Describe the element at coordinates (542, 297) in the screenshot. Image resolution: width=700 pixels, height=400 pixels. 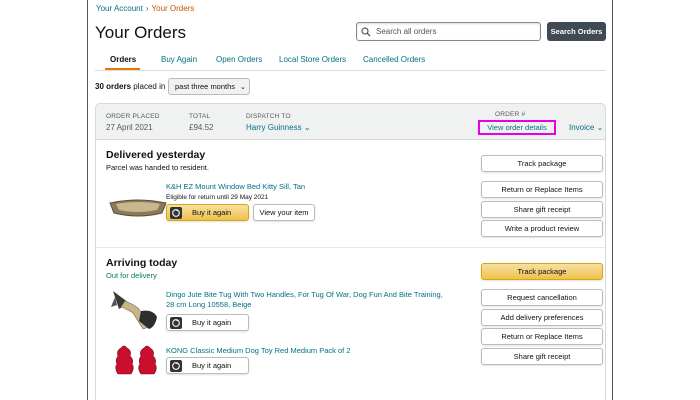
I see `request-cancellation-button: Request cancellation` at that location.